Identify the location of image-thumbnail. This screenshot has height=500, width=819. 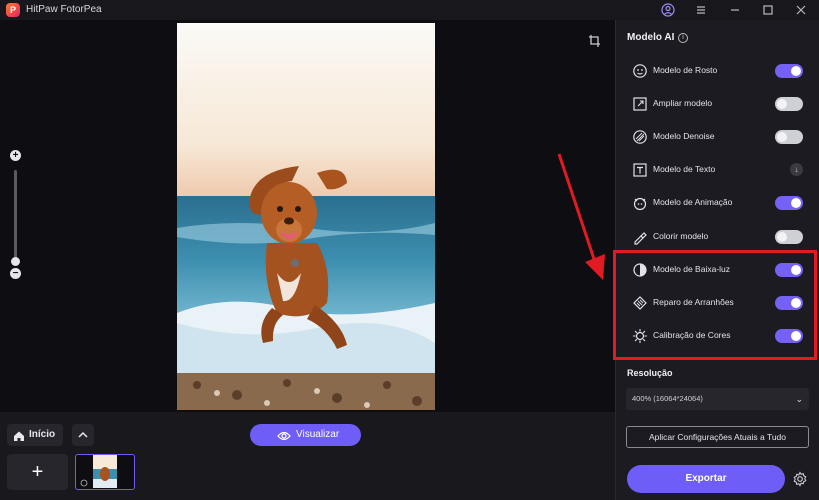
(105, 472).